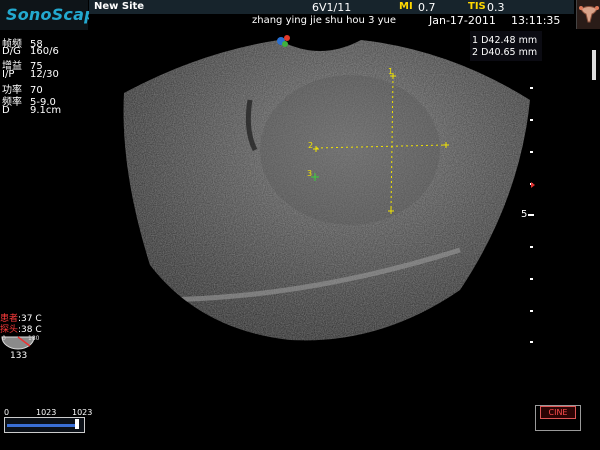 This screenshot has width=600, height=450. I want to click on grey-bar-handle, so click(77, 424).